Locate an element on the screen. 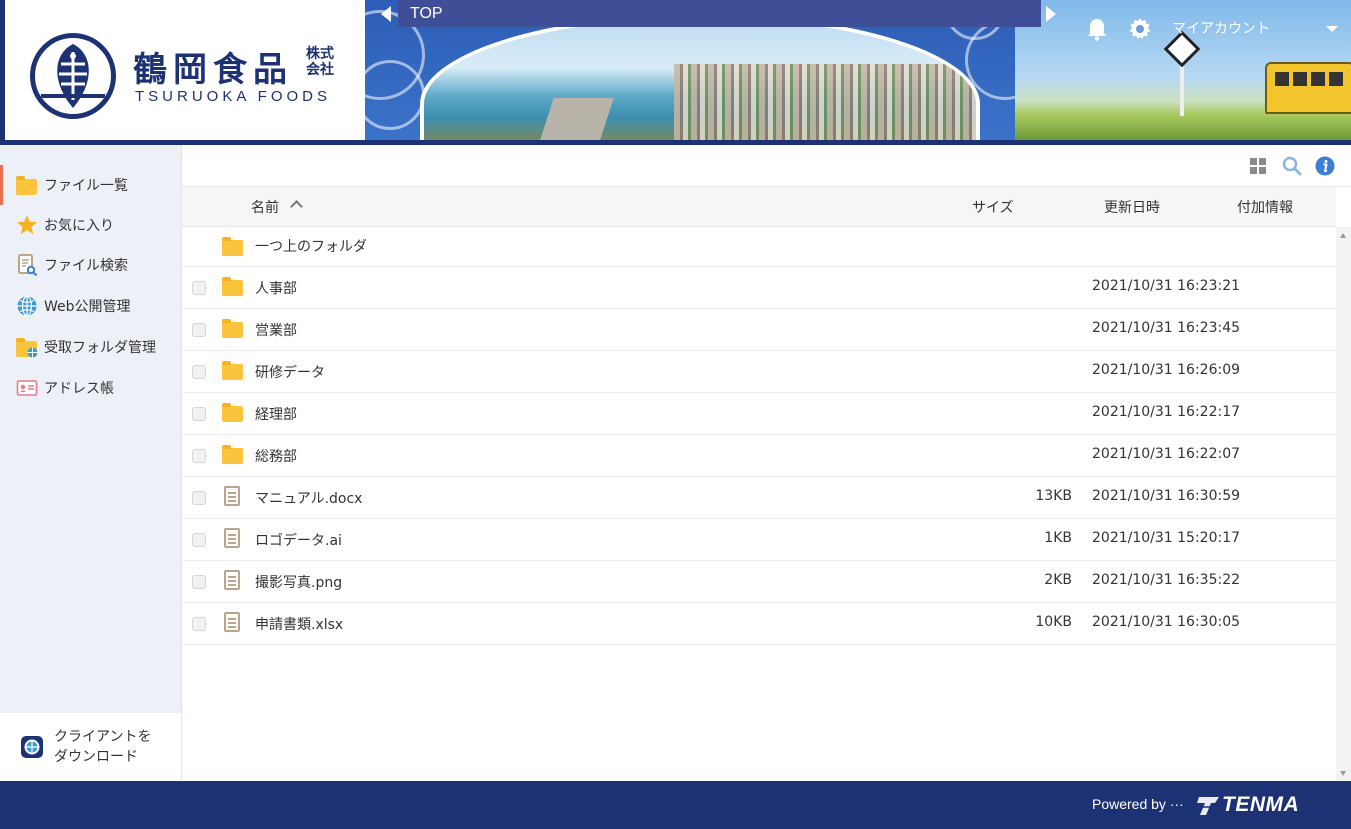  column-header-size: サイズ is located at coordinates (993, 207).